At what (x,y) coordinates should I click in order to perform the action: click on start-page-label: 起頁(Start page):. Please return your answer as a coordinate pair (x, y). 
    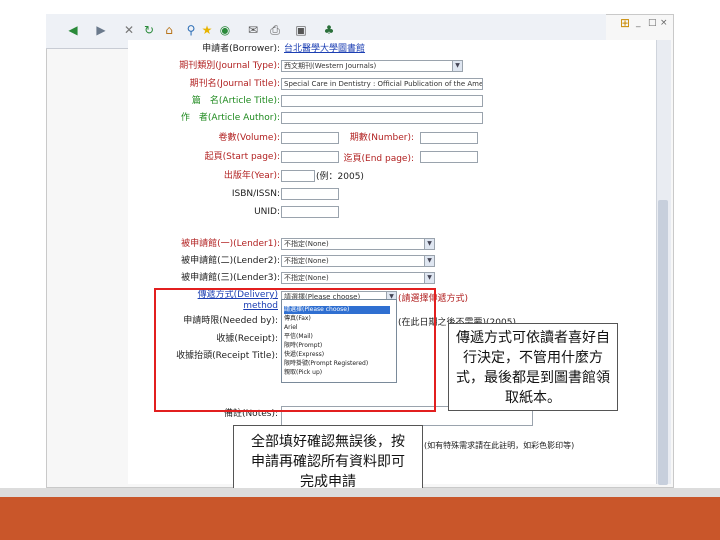
    Looking at the image, I should click on (242, 157).